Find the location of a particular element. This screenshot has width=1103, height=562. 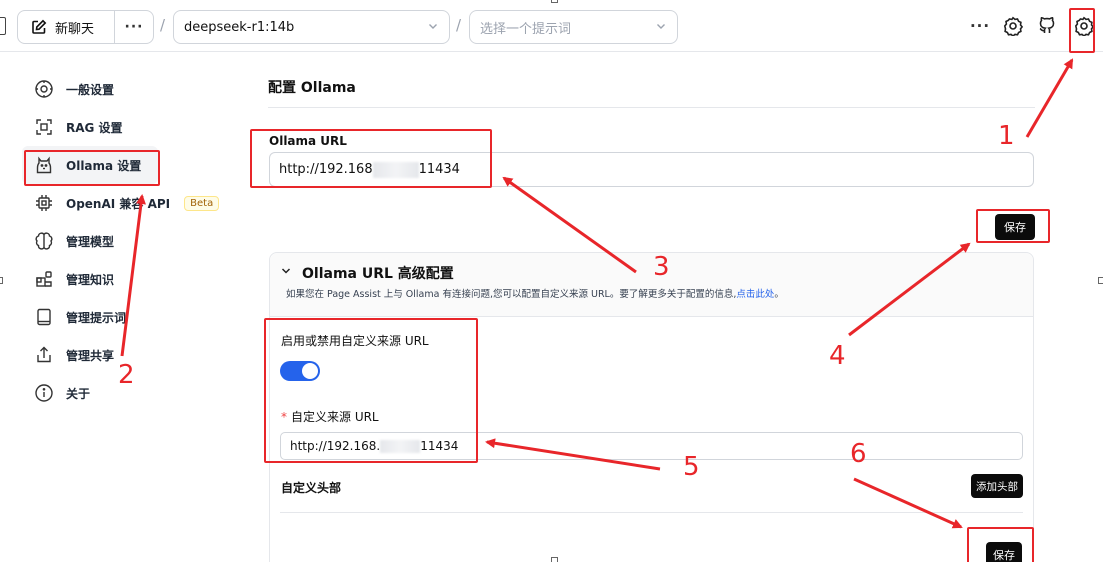

top-more-button: ··· is located at coordinates (980, 26).